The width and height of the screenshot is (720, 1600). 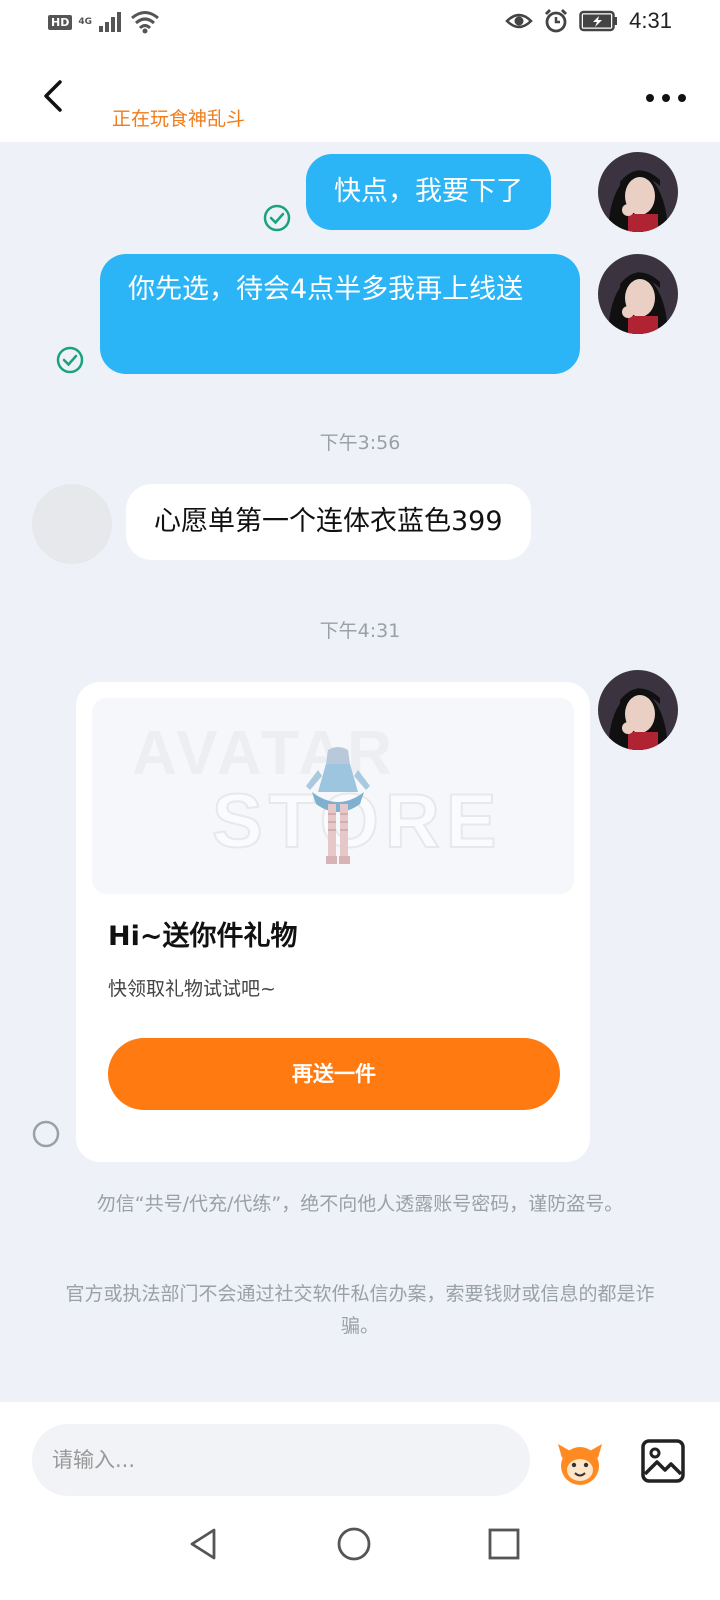 I want to click on alarm-icon, so click(x=556, y=21).